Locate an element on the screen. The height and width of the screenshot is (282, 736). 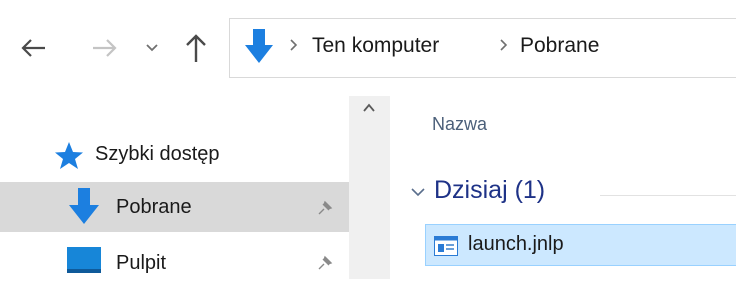
back-button is located at coordinates (33, 48).